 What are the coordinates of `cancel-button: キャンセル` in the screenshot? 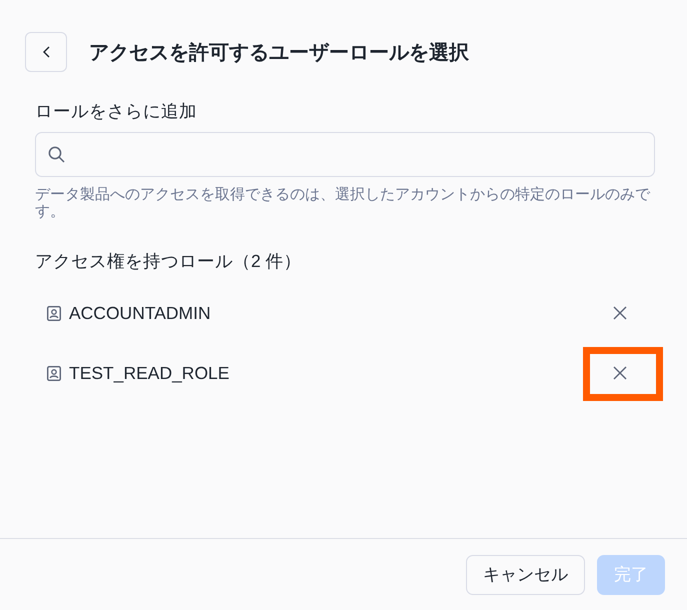 It's located at (525, 574).